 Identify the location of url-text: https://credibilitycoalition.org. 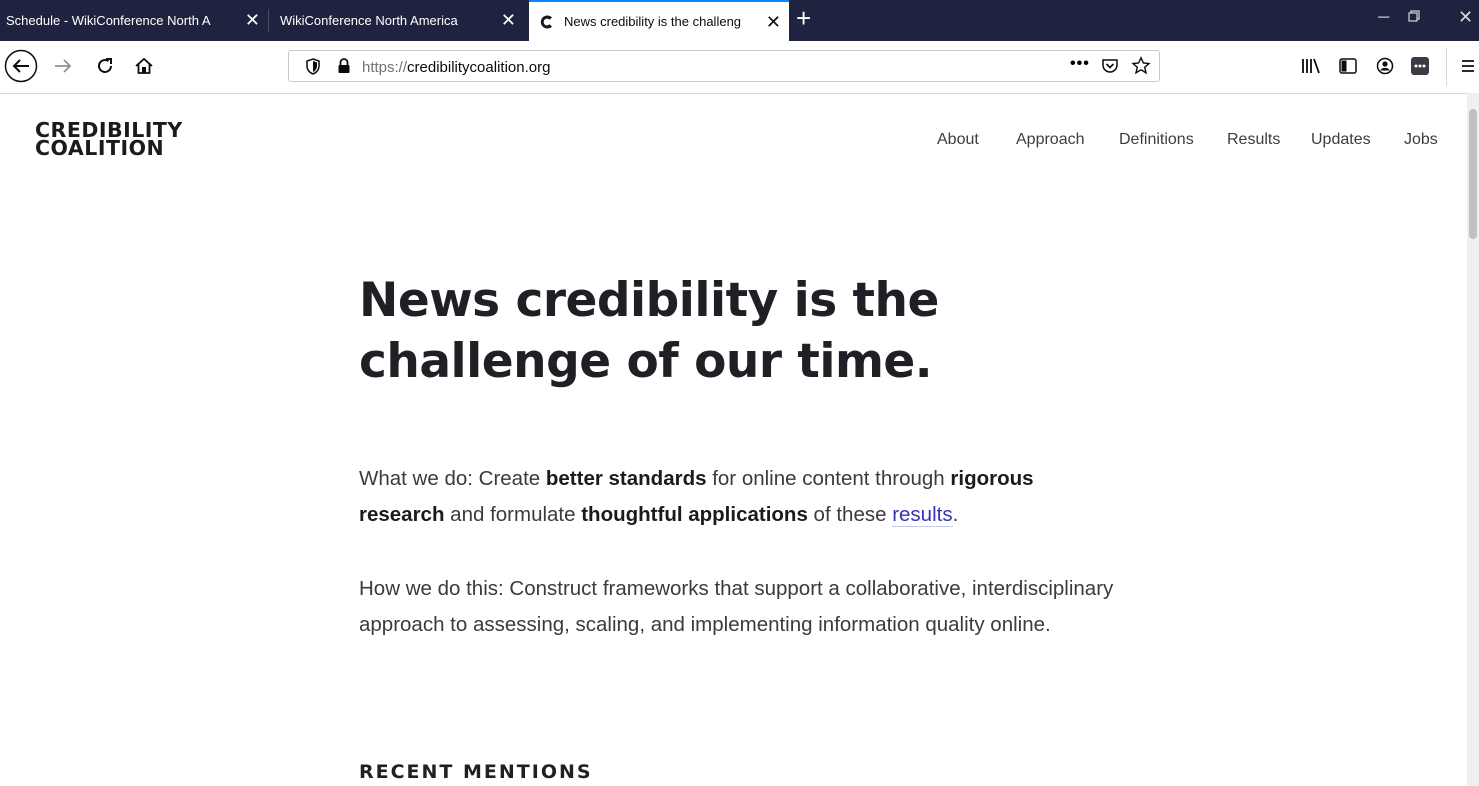
(456, 67).